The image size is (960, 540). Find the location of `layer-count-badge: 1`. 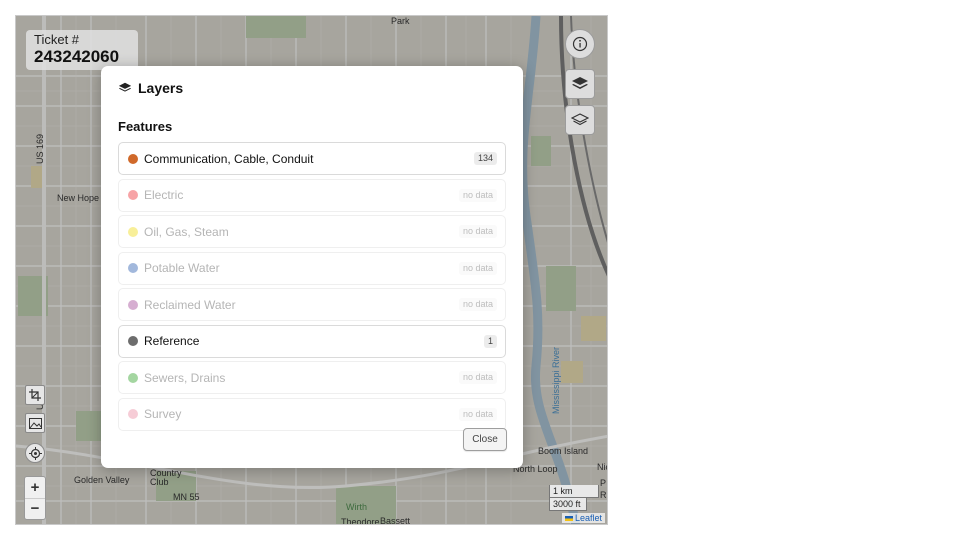

layer-count-badge: 1 is located at coordinates (490, 341).